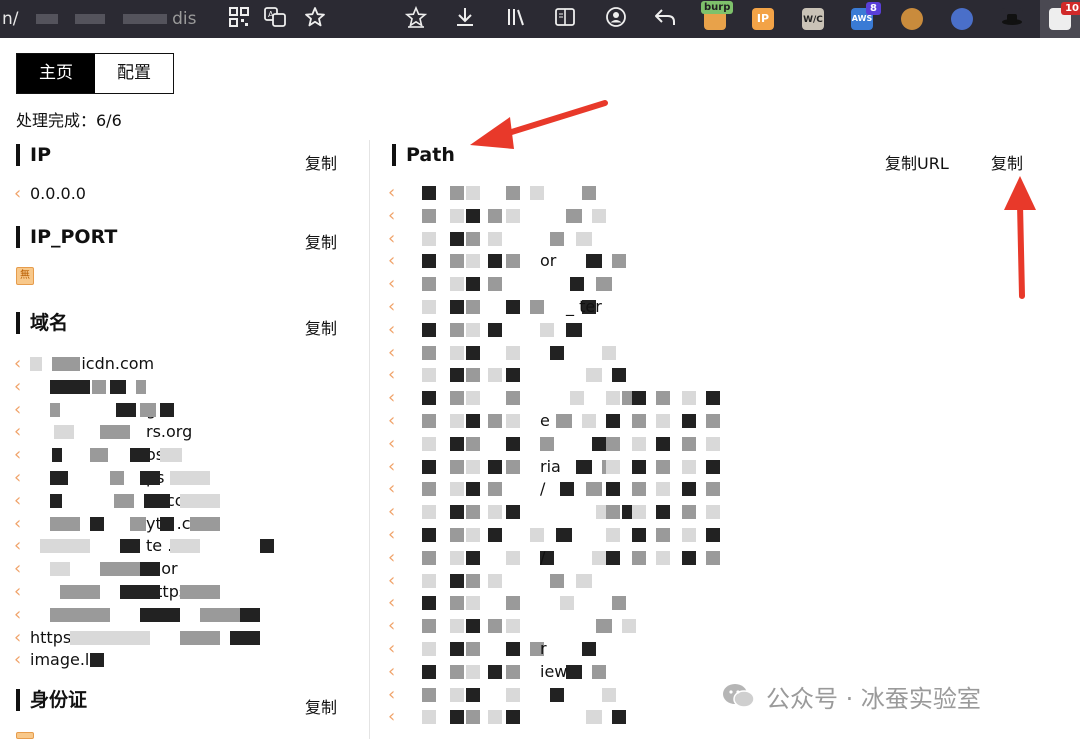 The image size is (1080, 739). Describe the element at coordinates (98, 455) in the screenshot. I see `domain-list-item: ‹ os` at that location.